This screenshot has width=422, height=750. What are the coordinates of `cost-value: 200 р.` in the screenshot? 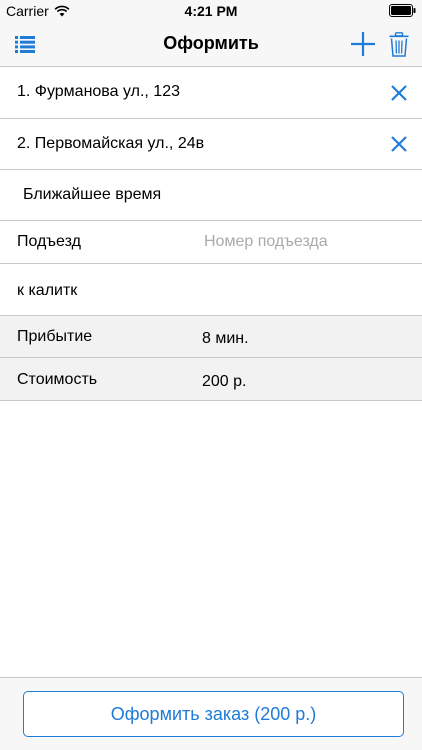 It's located at (224, 381).